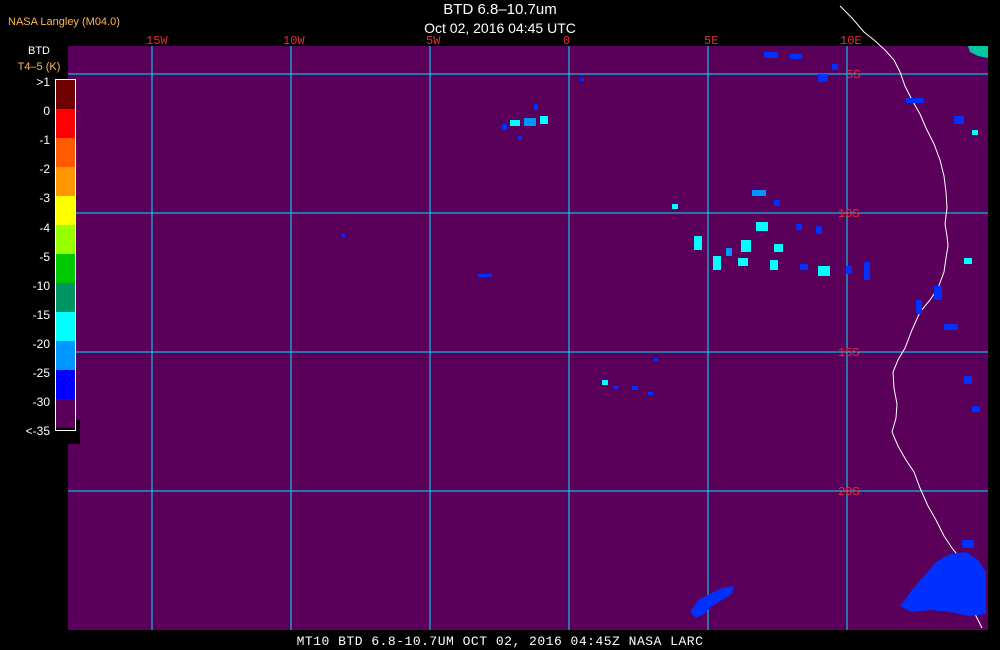 The height and width of the screenshot is (650, 1000). I want to click on legend-label: -3, so click(44, 198).